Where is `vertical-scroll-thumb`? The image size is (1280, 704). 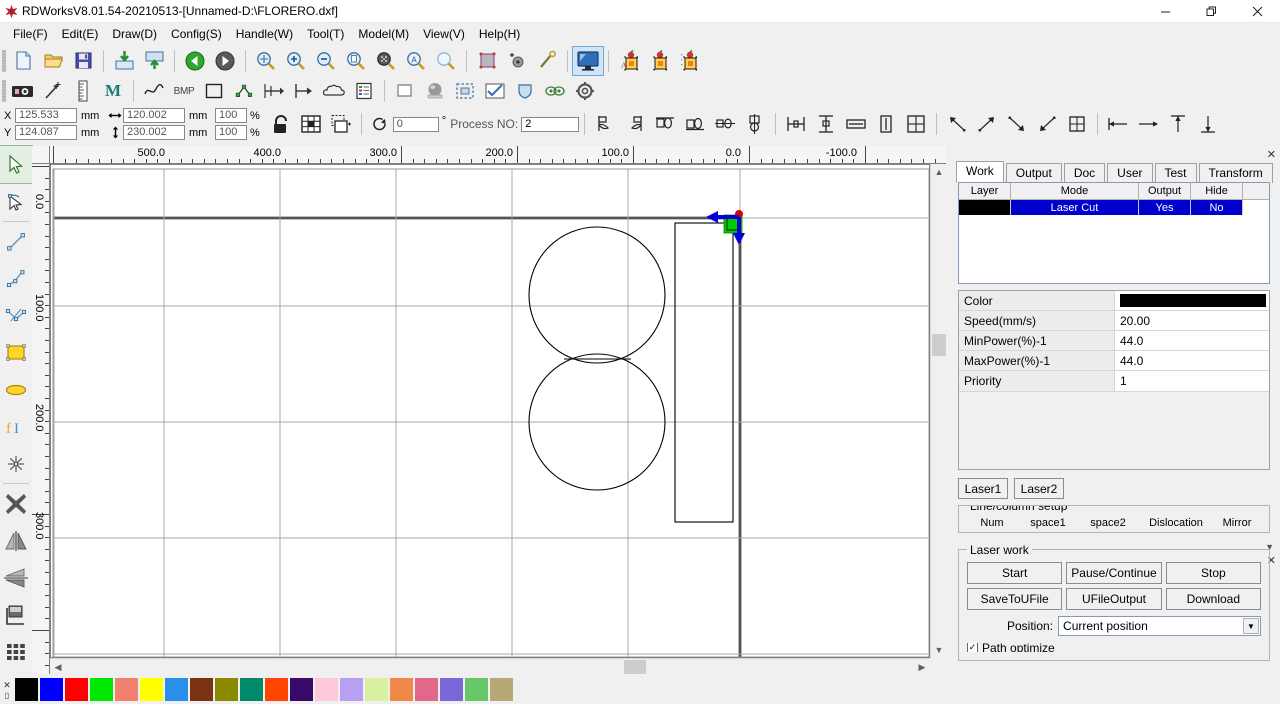 vertical-scroll-thumb is located at coordinates (939, 345).